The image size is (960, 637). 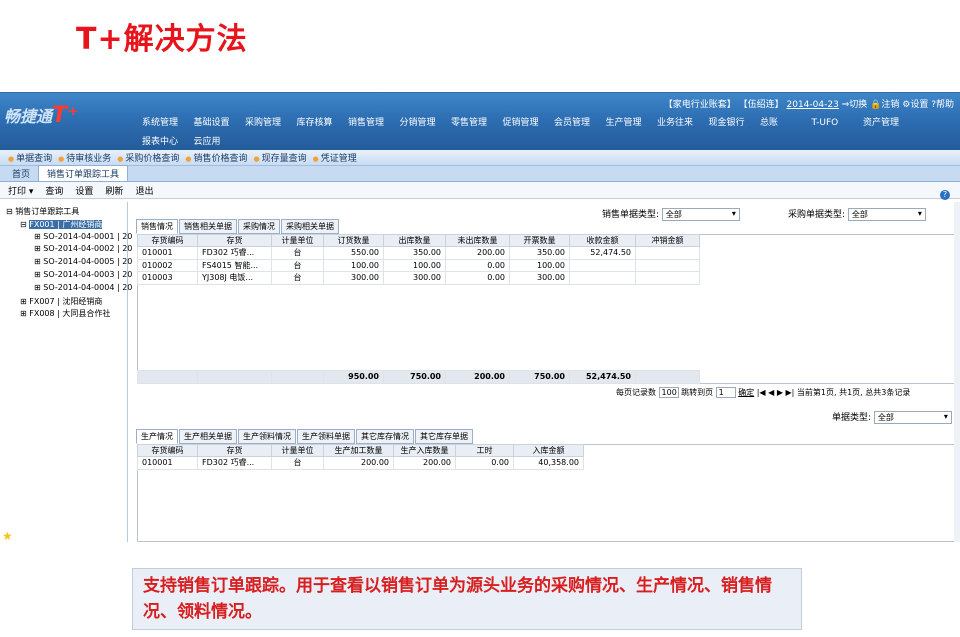 I want to click on nav-item: 采购管理, so click(x=271, y=125).